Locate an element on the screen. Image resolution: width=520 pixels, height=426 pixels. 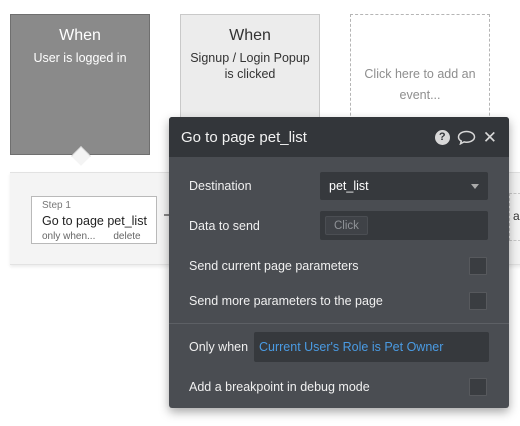
selected-event-pointer is located at coordinates (81, 156).